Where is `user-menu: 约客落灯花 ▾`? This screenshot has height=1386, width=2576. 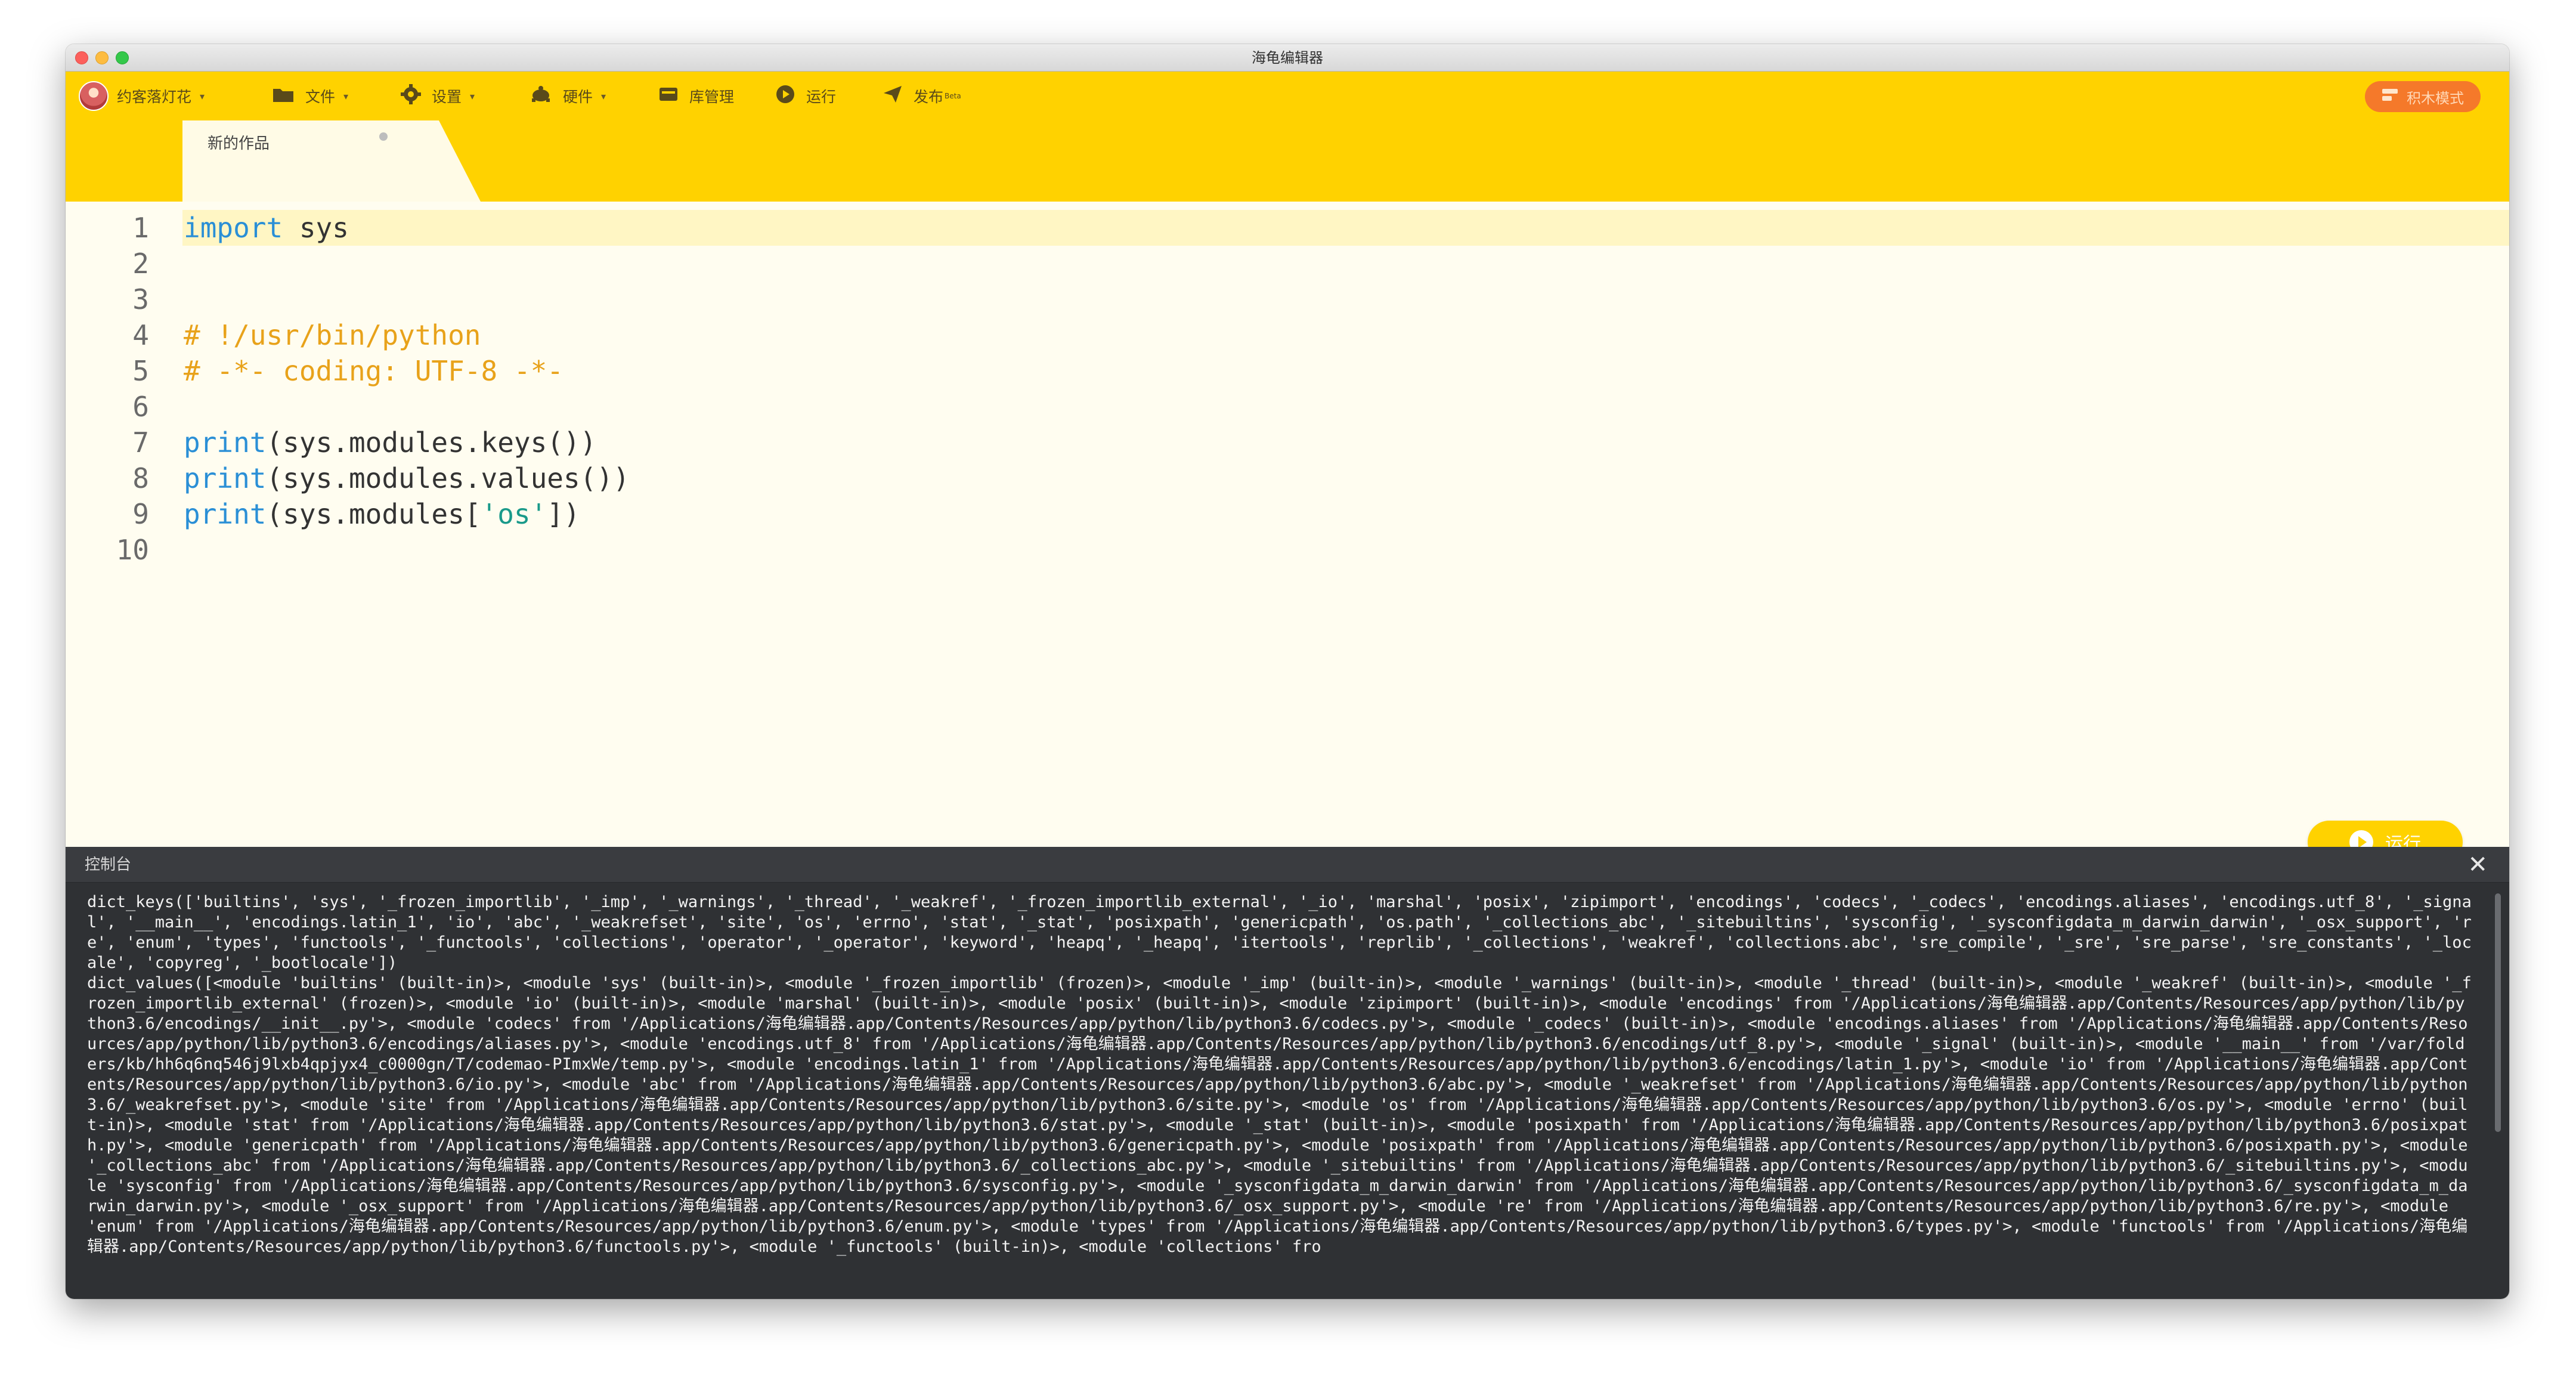 user-menu: 约客落灯花 ▾ is located at coordinates (142, 96).